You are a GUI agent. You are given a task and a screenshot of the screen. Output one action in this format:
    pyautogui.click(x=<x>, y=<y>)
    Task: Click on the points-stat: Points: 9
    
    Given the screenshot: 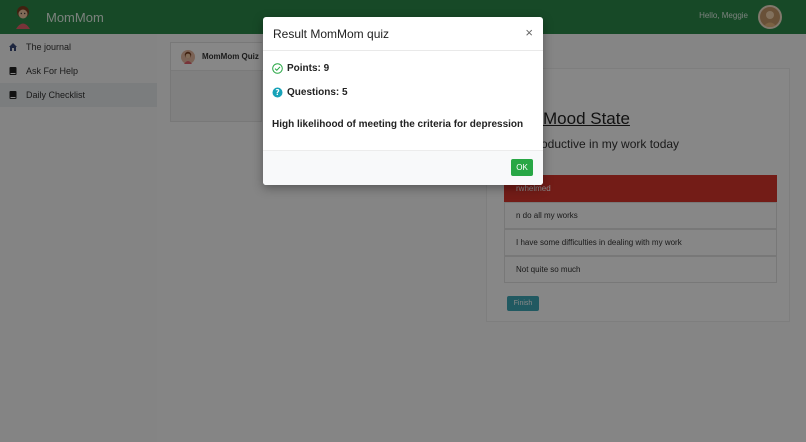 What is the action you would take?
    pyautogui.click(x=300, y=68)
    